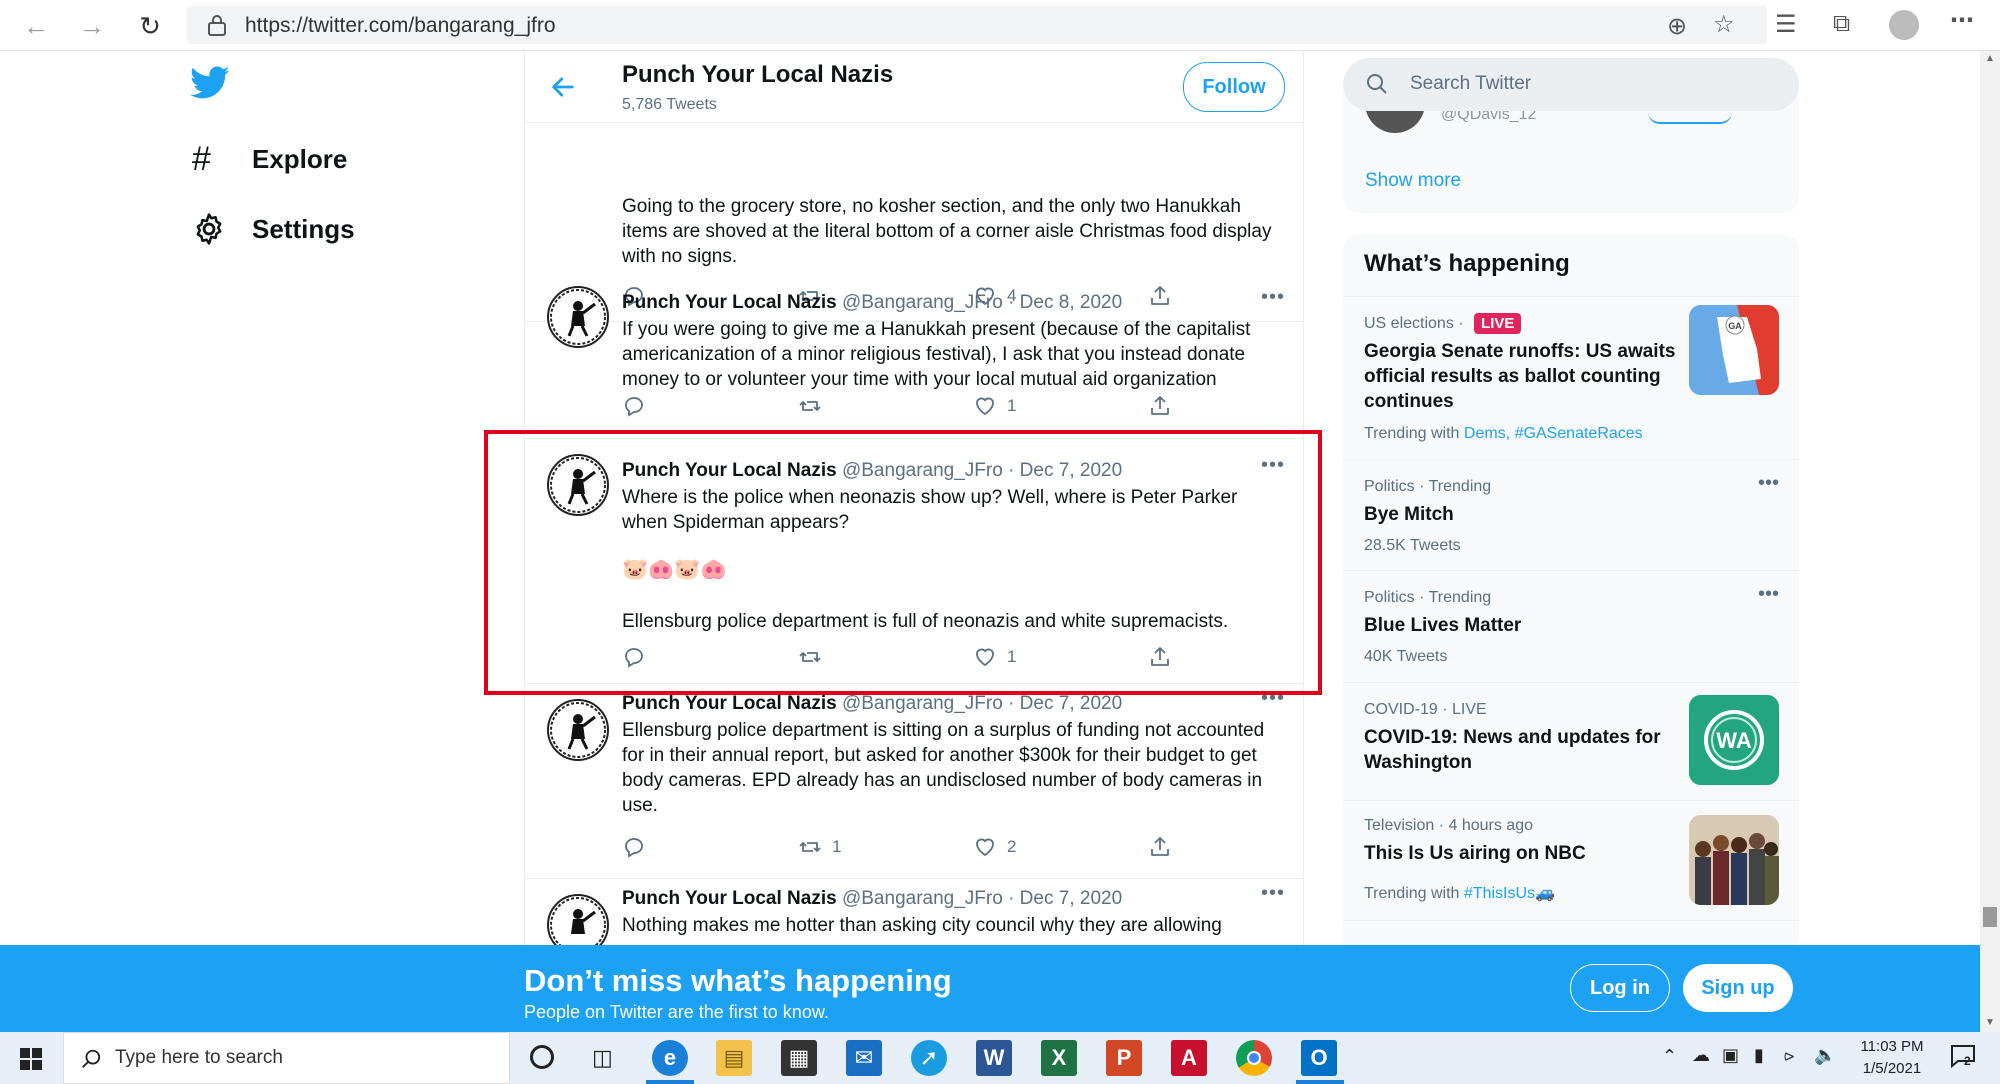  What do you see at coordinates (563, 87) in the screenshot?
I see `back-arrow-icon` at bounding box center [563, 87].